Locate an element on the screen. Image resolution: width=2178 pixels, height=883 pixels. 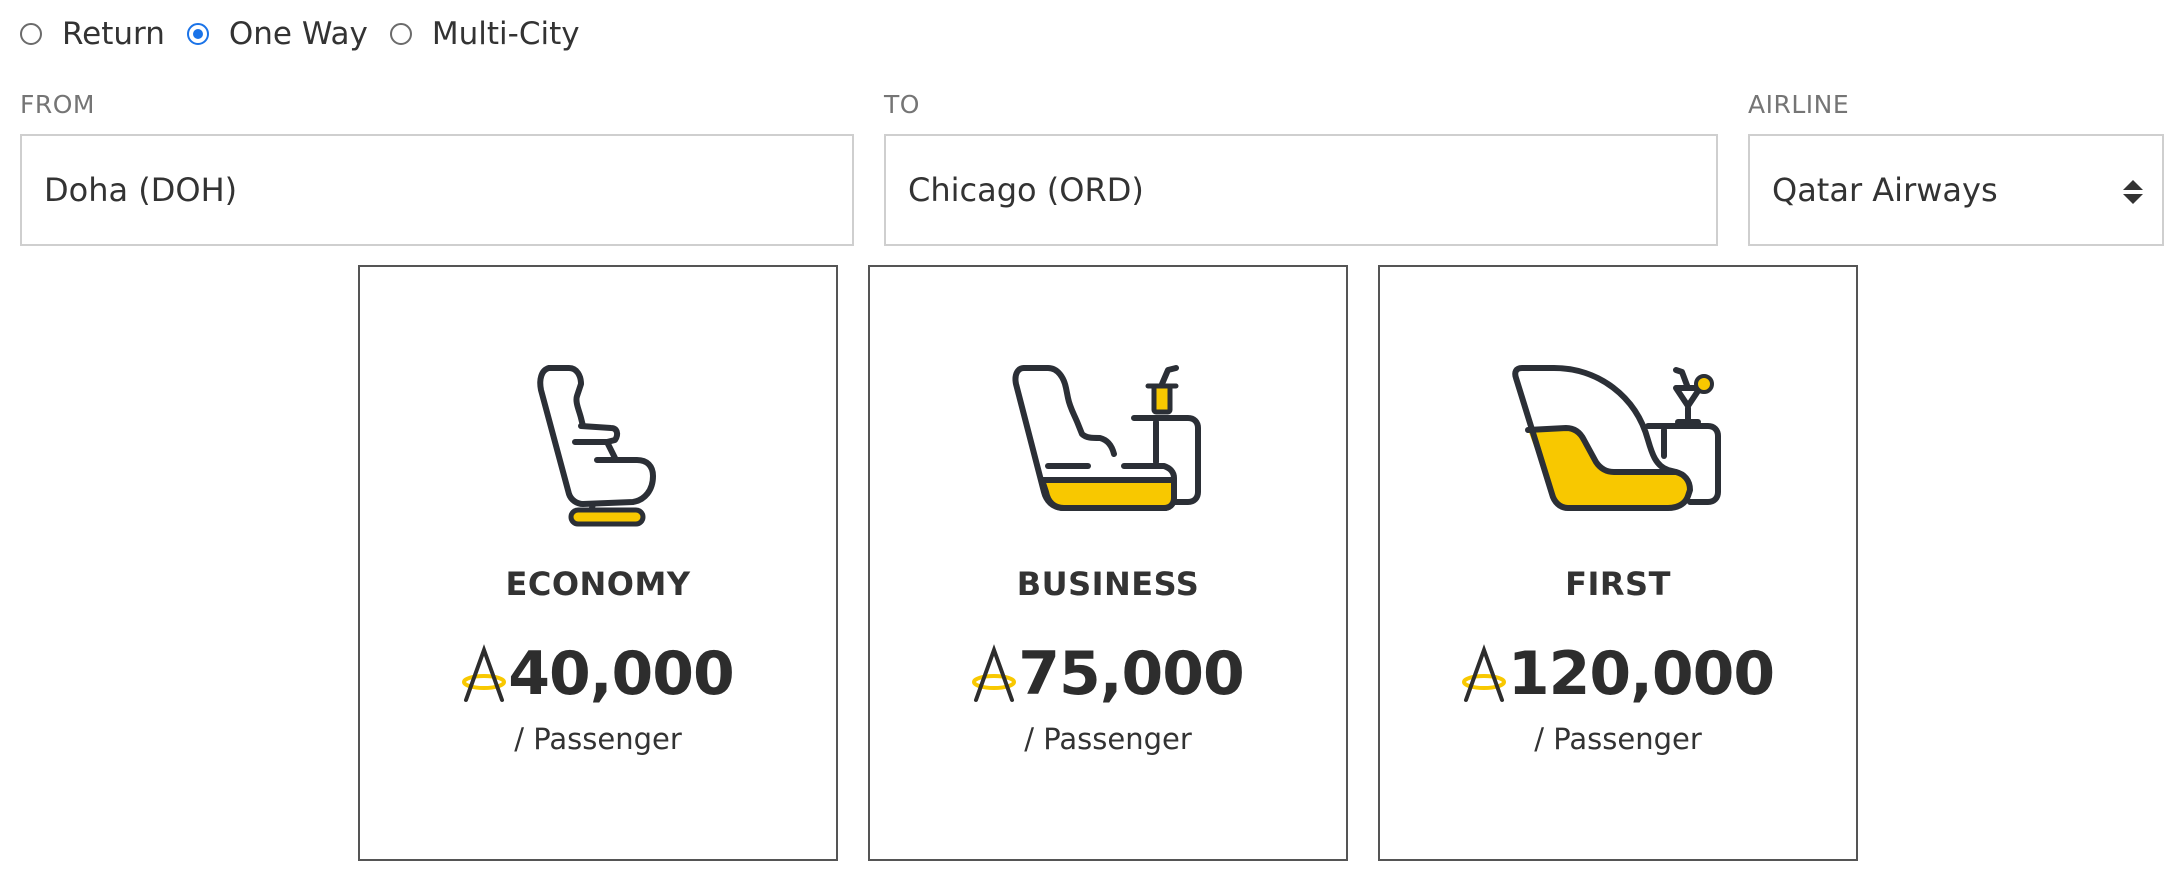
business-title: BUSINESS is located at coordinates (1108, 584).